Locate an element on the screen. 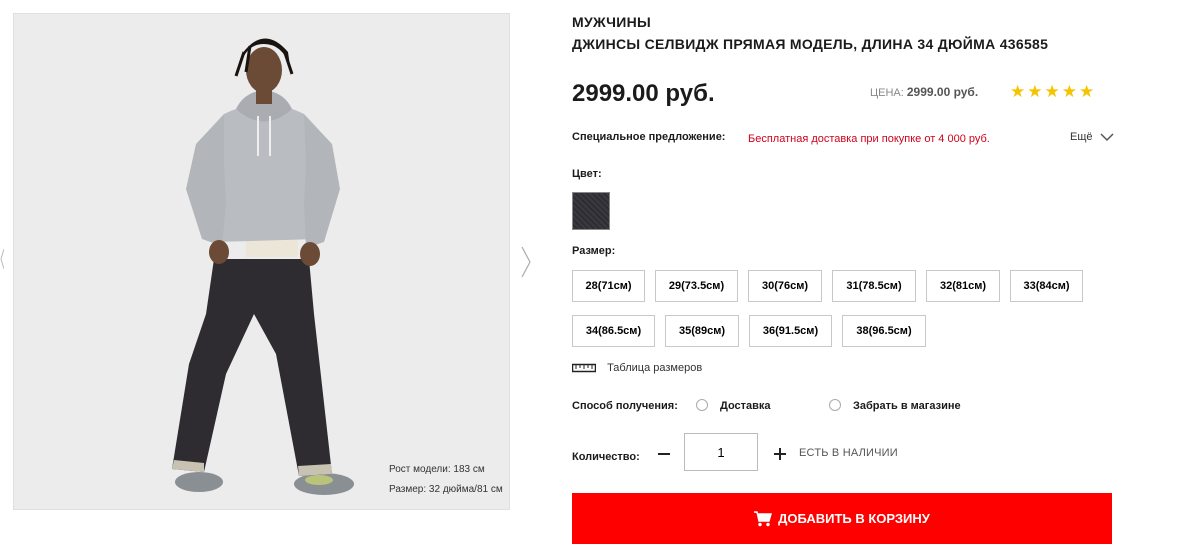  color-swatch is located at coordinates (591, 211).